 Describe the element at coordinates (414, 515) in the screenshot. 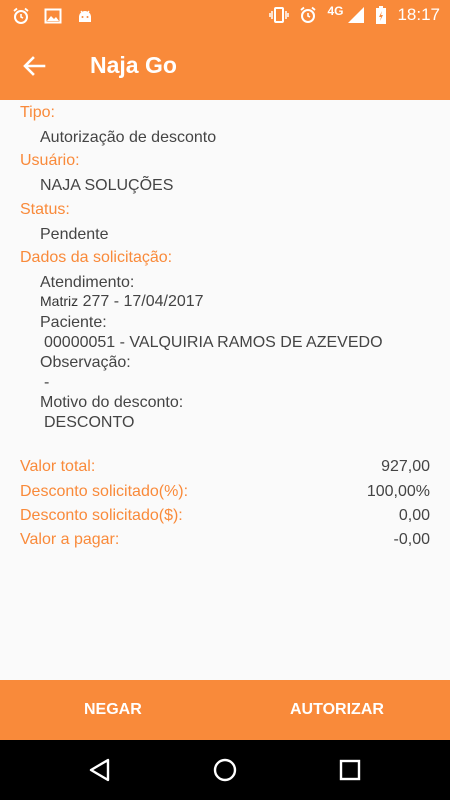

I see `desconto-amount-value: 0,00` at that location.